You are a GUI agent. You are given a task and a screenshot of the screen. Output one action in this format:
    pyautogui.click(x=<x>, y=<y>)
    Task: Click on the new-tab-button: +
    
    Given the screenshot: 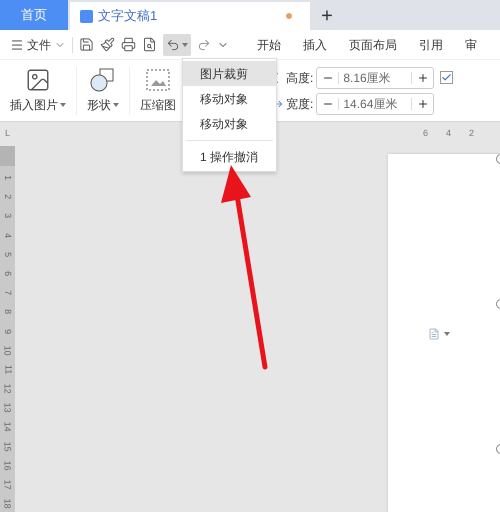 What is the action you would take?
    pyautogui.click(x=327, y=16)
    